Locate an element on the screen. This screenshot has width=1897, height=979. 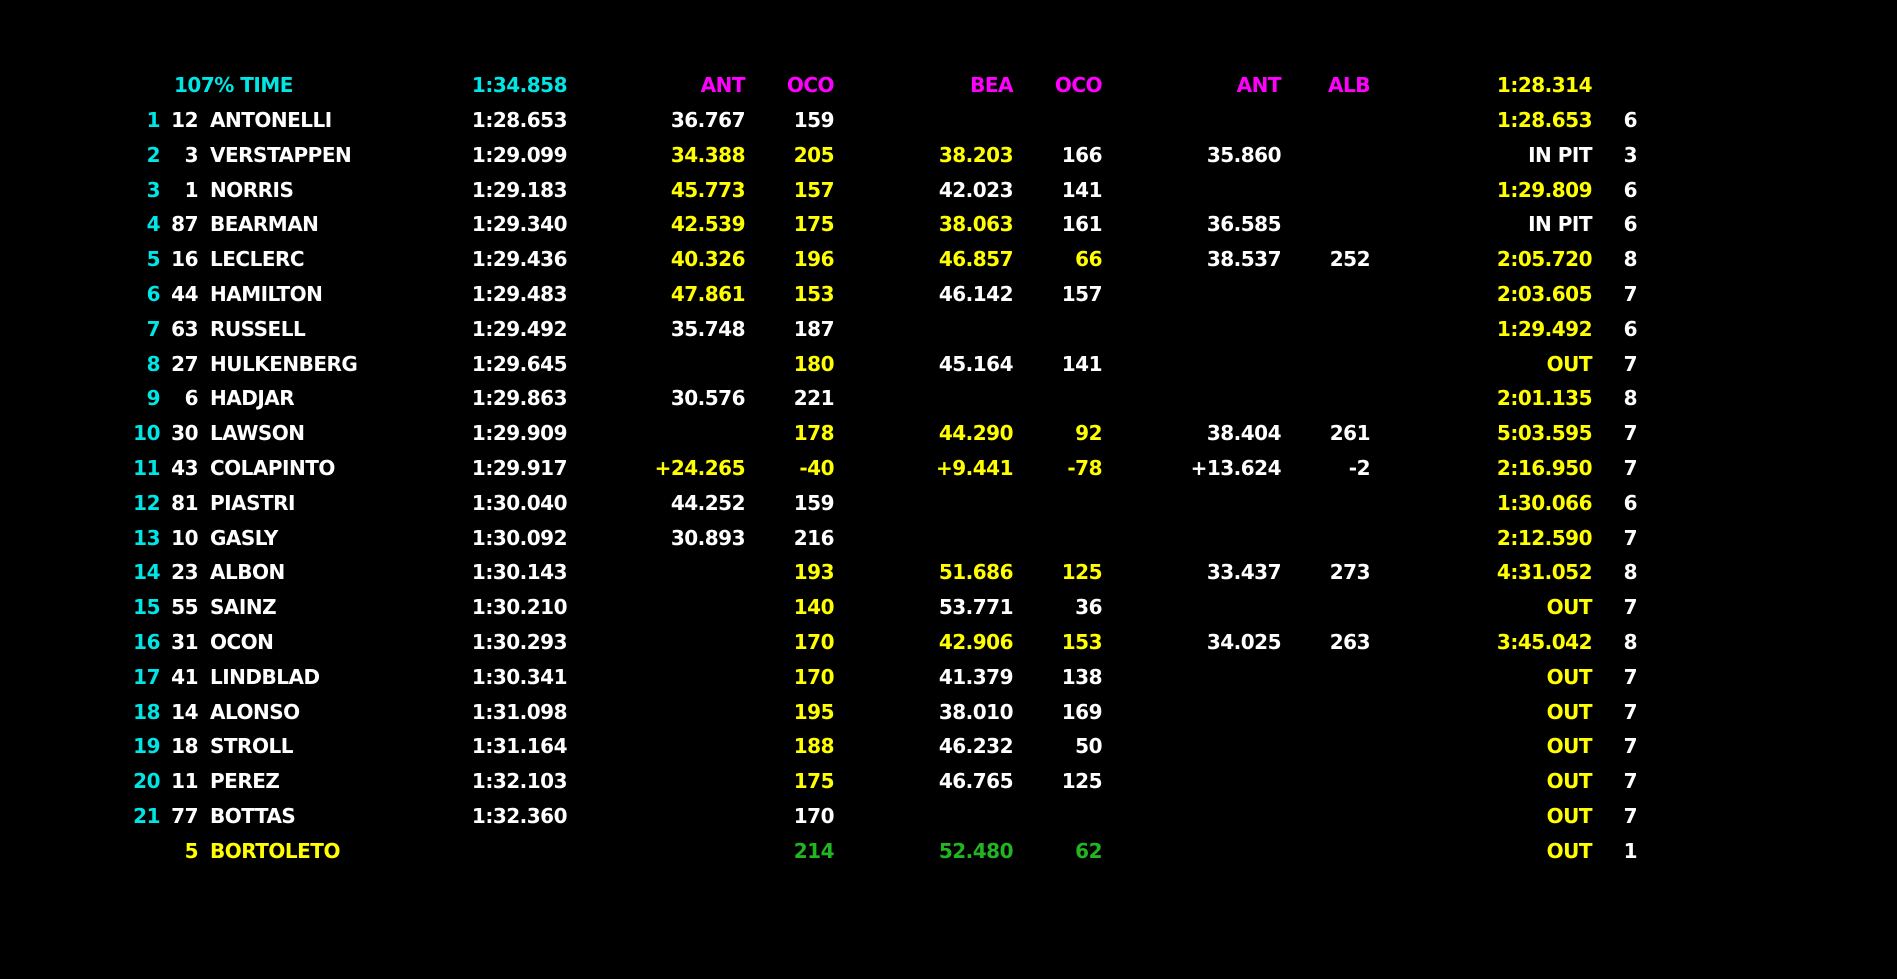
driver-name: LAWSON is located at coordinates (257, 433).